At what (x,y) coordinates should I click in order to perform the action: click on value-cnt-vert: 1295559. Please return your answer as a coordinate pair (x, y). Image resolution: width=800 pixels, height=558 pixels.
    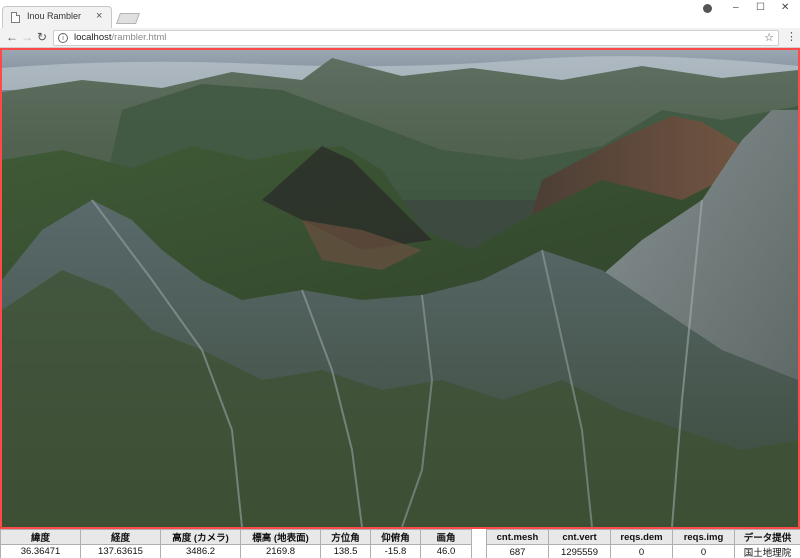
    Looking at the image, I should click on (579, 551).